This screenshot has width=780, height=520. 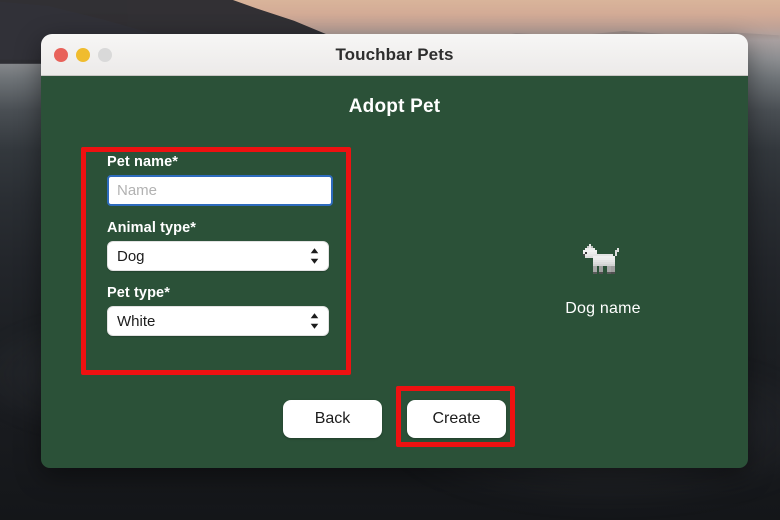 I want to click on animal-type-label: Animal type*, so click(x=152, y=228).